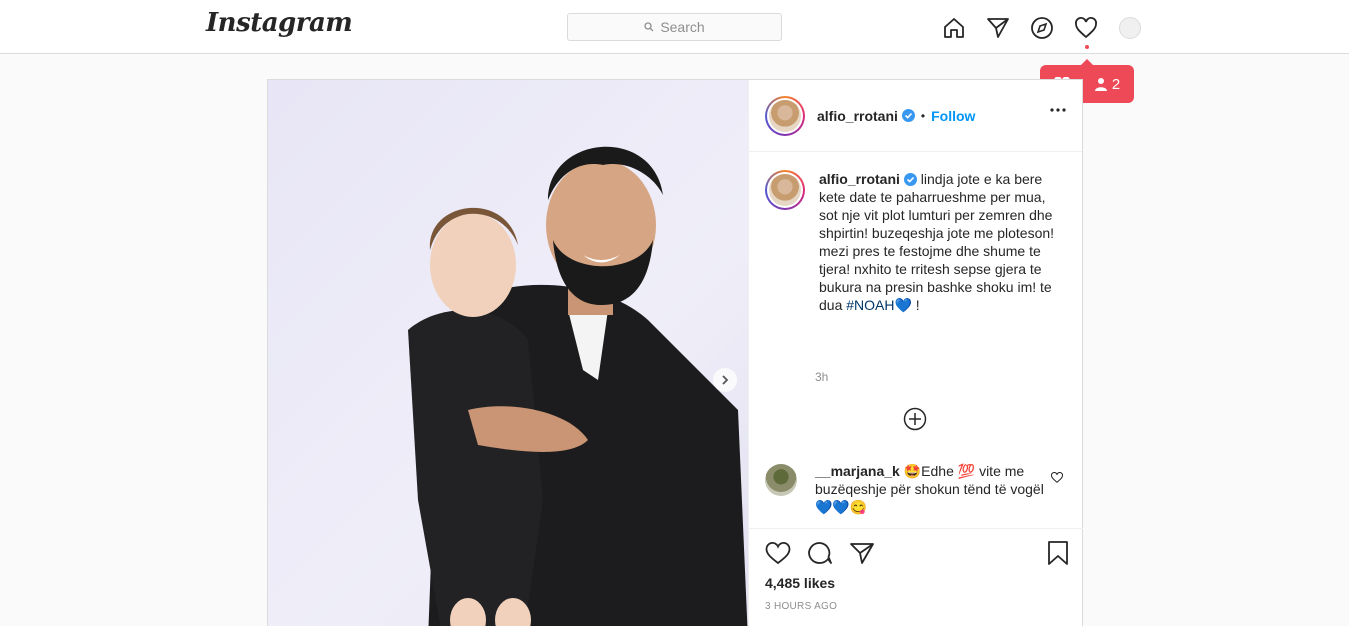 This screenshot has width=1349, height=626. I want to click on commenter-username: __marjana_k, so click(857, 471).